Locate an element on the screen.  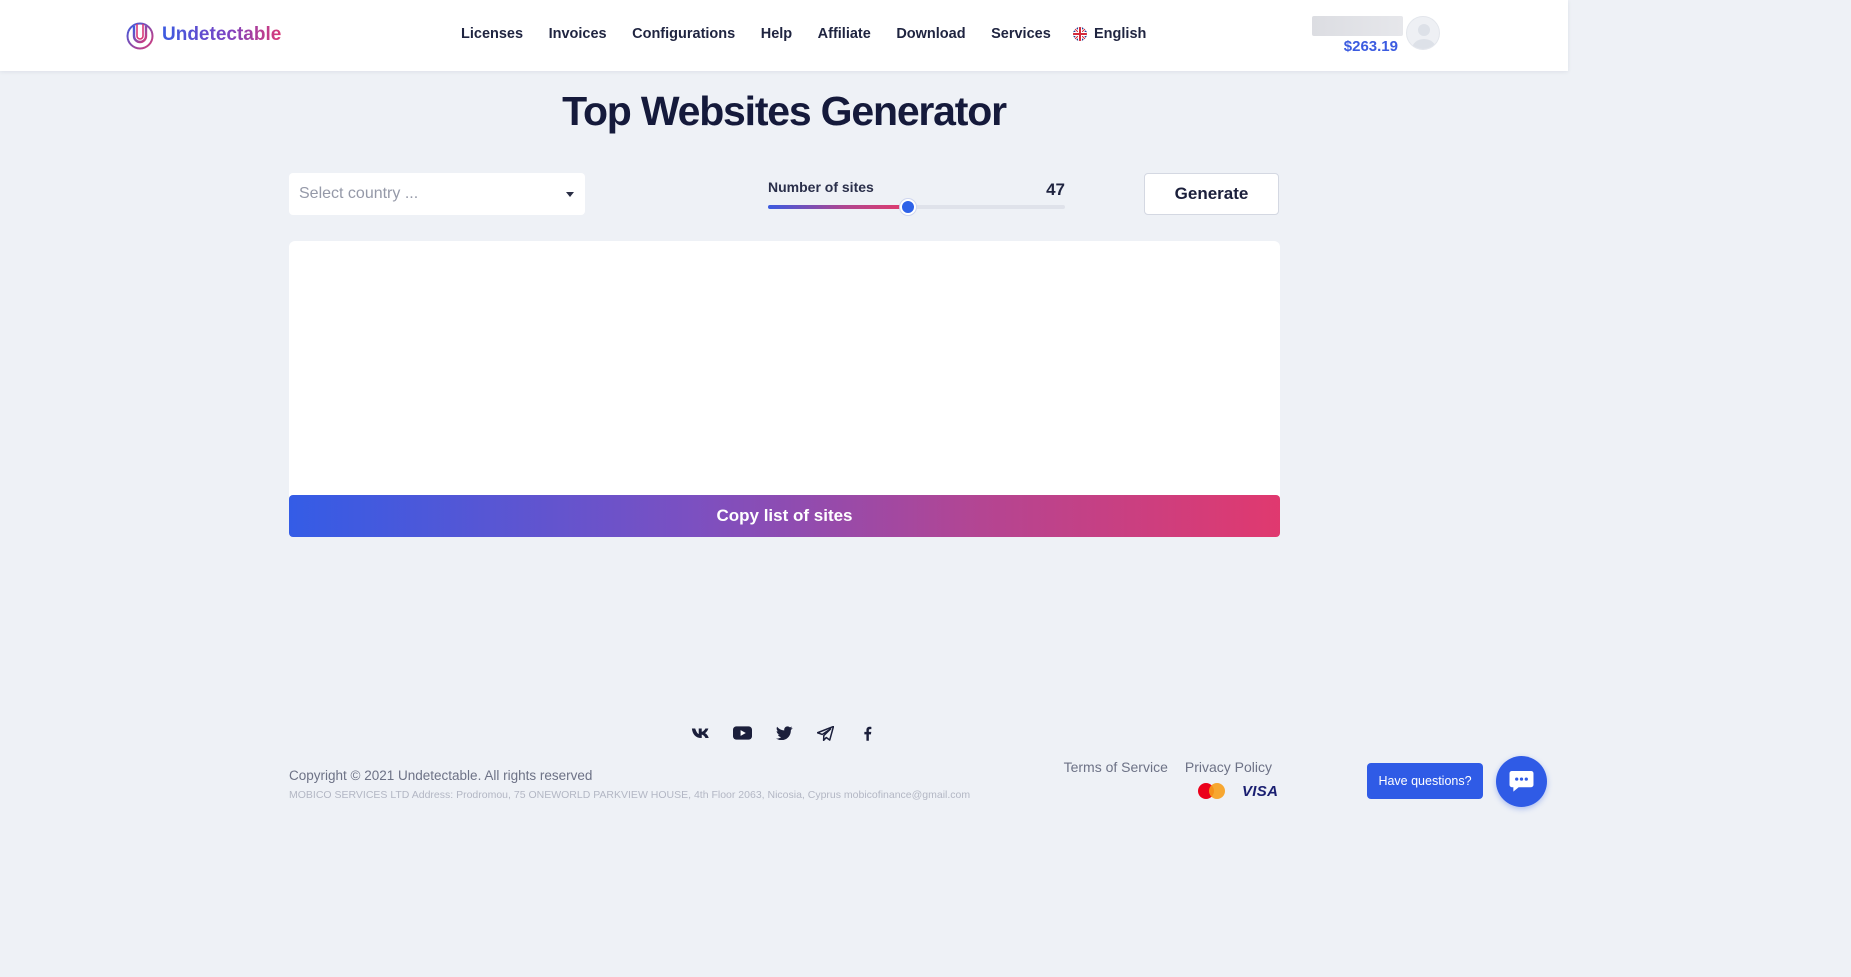
social-links is located at coordinates (794, 733).